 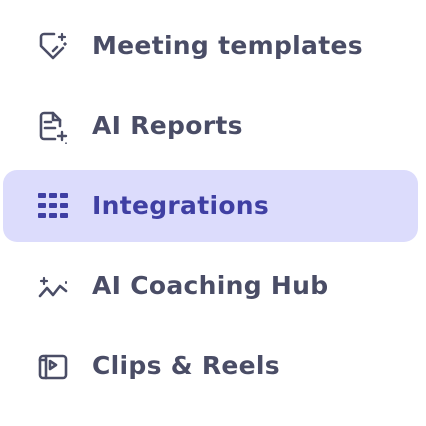 What do you see at coordinates (53, 46) in the screenshot?
I see `template-sparkle-icon` at bounding box center [53, 46].